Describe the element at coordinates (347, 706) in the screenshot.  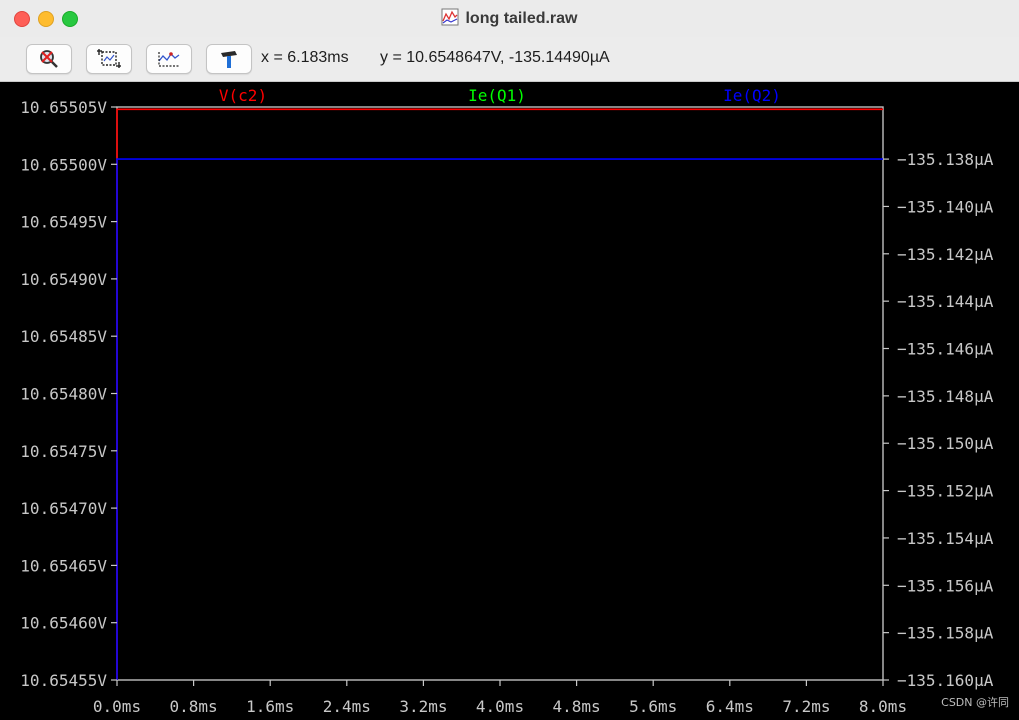
I see `x-tick-label: 2.4ms` at that location.